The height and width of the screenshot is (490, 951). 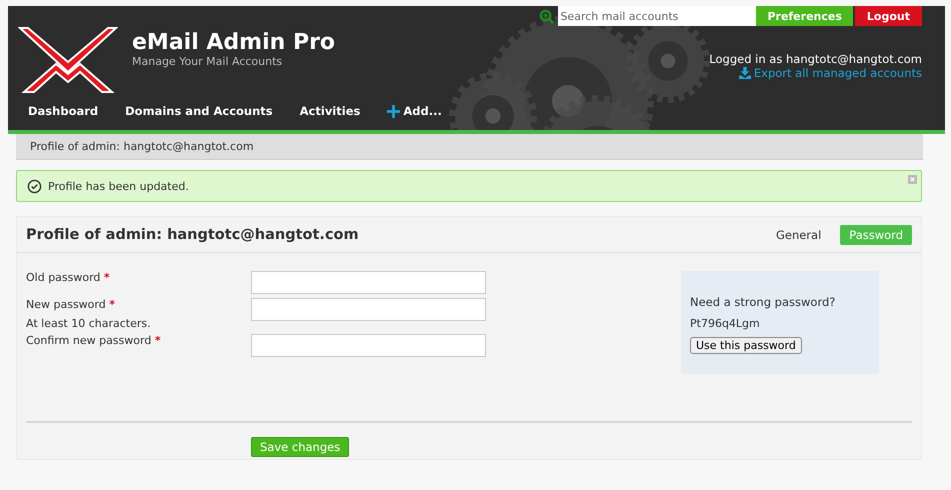 What do you see at coordinates (192, 234) in the screenshot?
I see `panel-title: Profile of admin: hangtotc@hangtot.com` at bounding box center [192, 234].